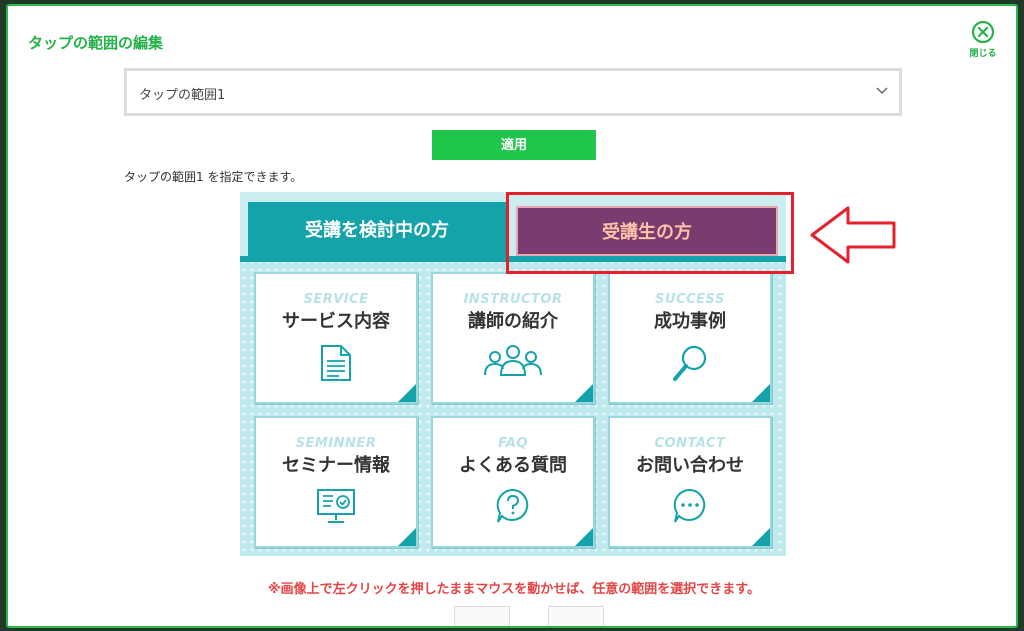 The height and width of the screenshot is (631, 1024). Describe the element at coordinates (336, 506) in the screenshot. I see `monitor-check-icon` at that location.